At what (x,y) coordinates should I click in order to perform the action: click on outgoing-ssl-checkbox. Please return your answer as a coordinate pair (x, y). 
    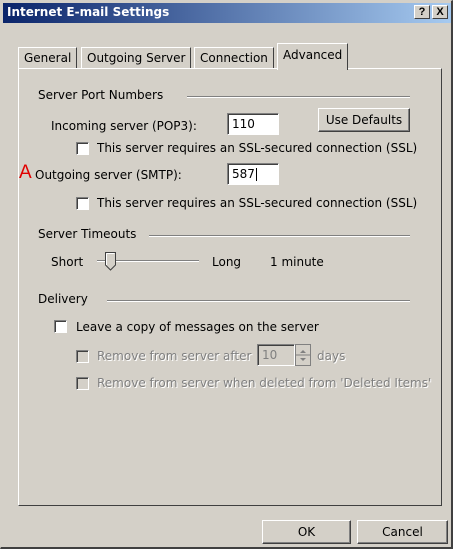
    Looking at the image, I should click on (82, 203).